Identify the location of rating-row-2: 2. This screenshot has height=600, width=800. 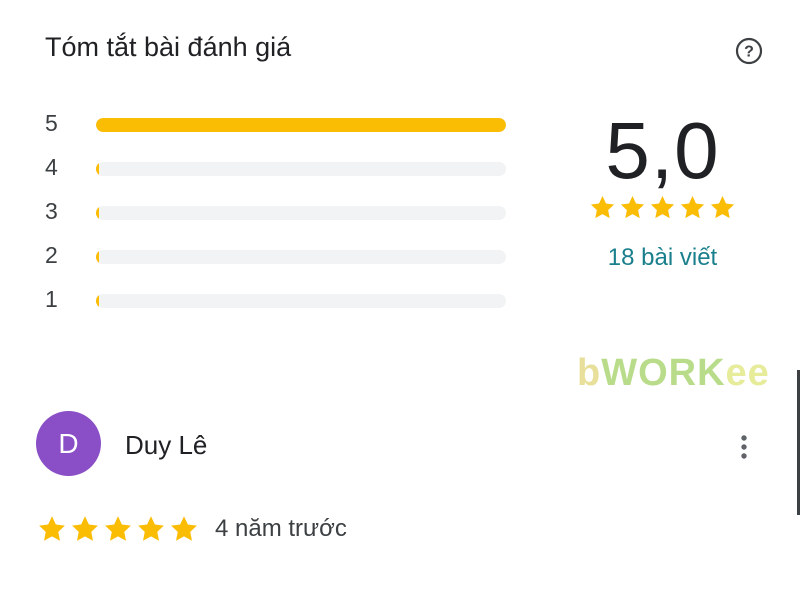
(277, 261).